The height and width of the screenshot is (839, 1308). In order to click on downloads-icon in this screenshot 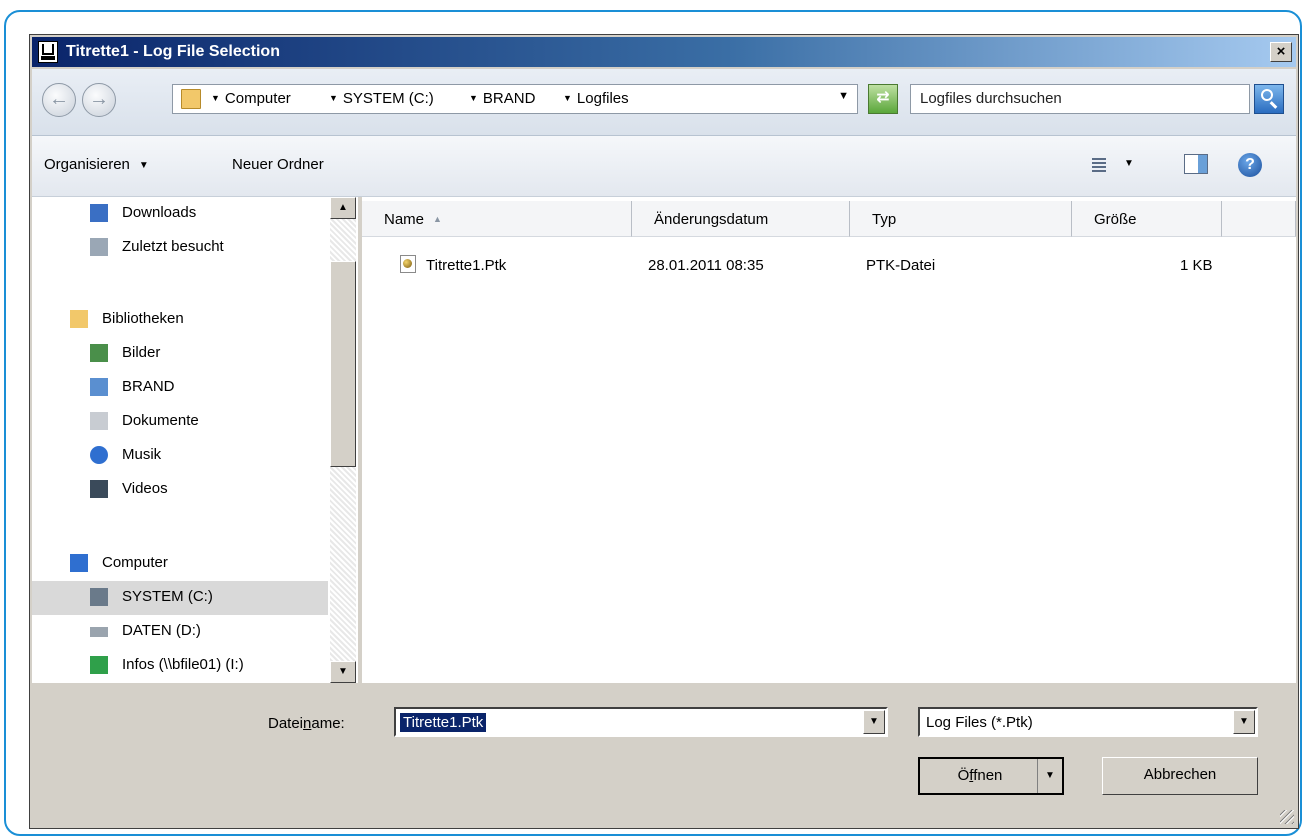, I will do `click(99, 213)`.